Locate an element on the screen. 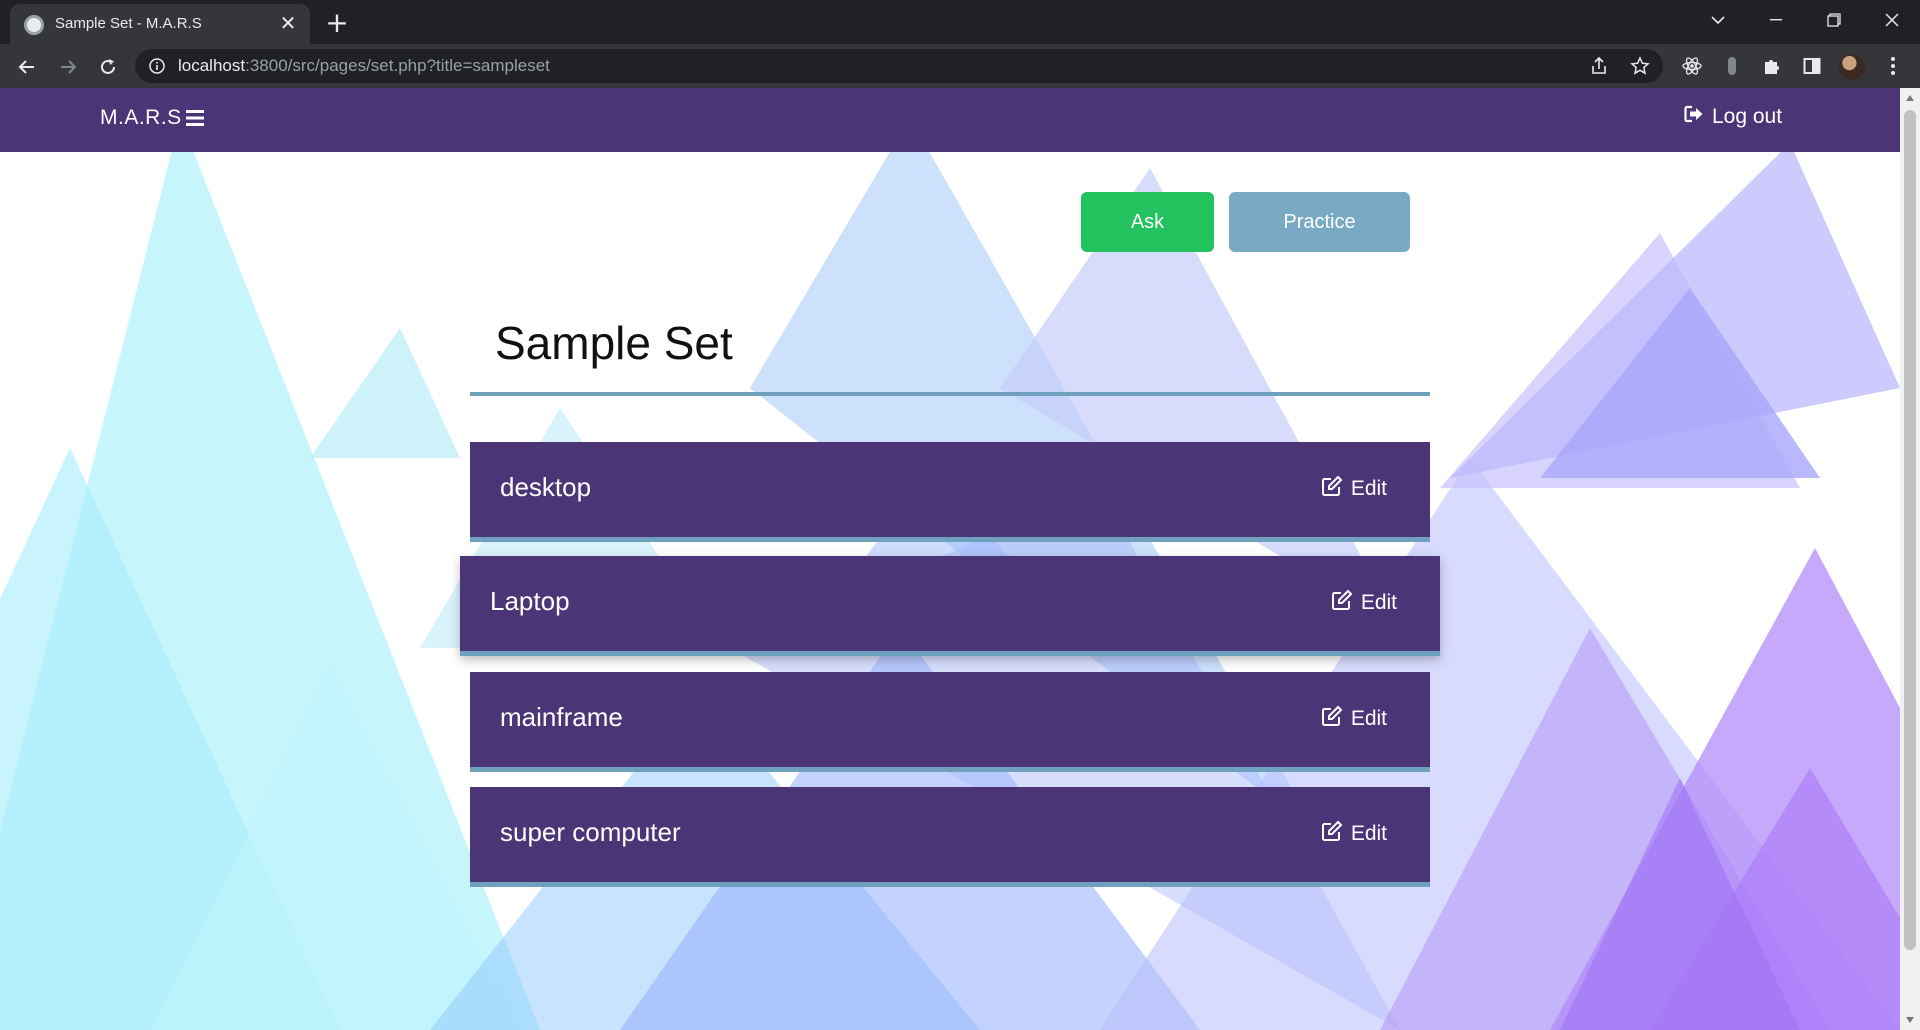 The image size is (1920, 1030). tab-close-icon: ✕ is located at coordinates (288, 23).